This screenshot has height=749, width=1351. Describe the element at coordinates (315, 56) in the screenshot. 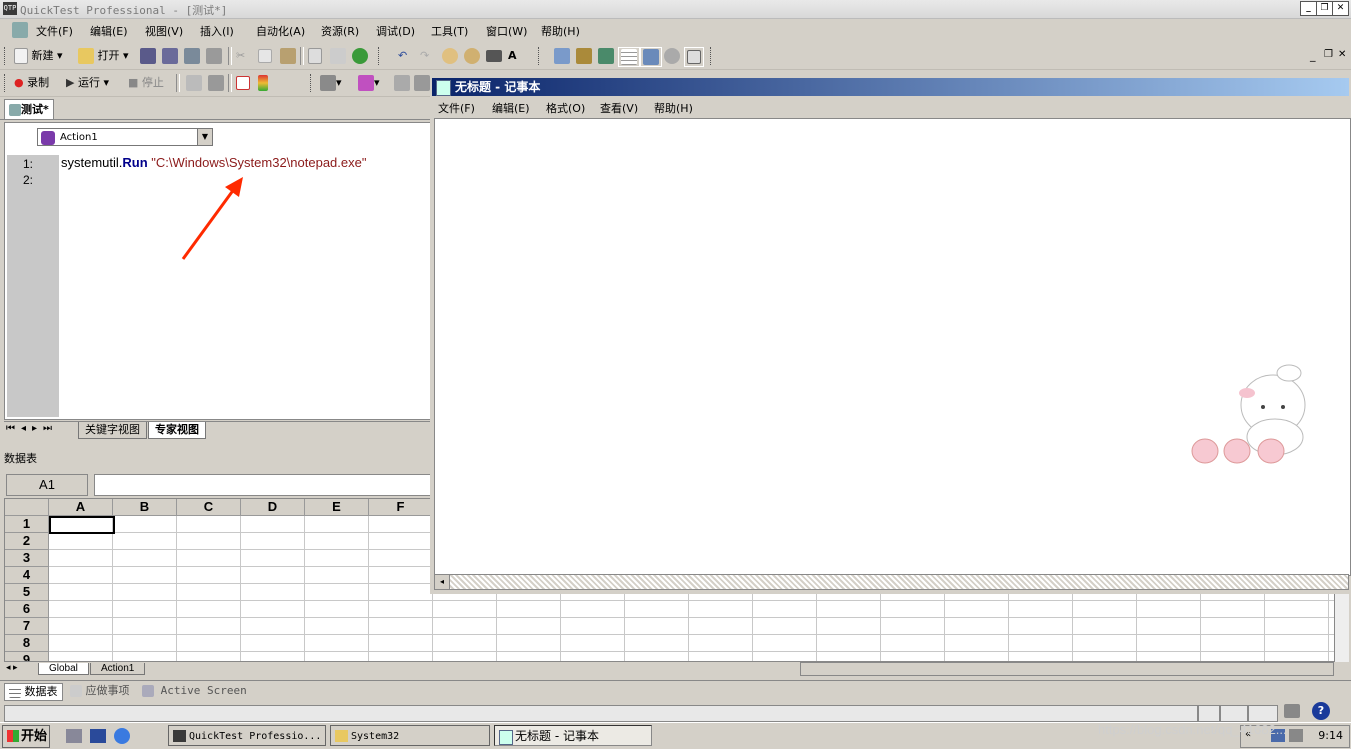

I see `edit-button` at that location.